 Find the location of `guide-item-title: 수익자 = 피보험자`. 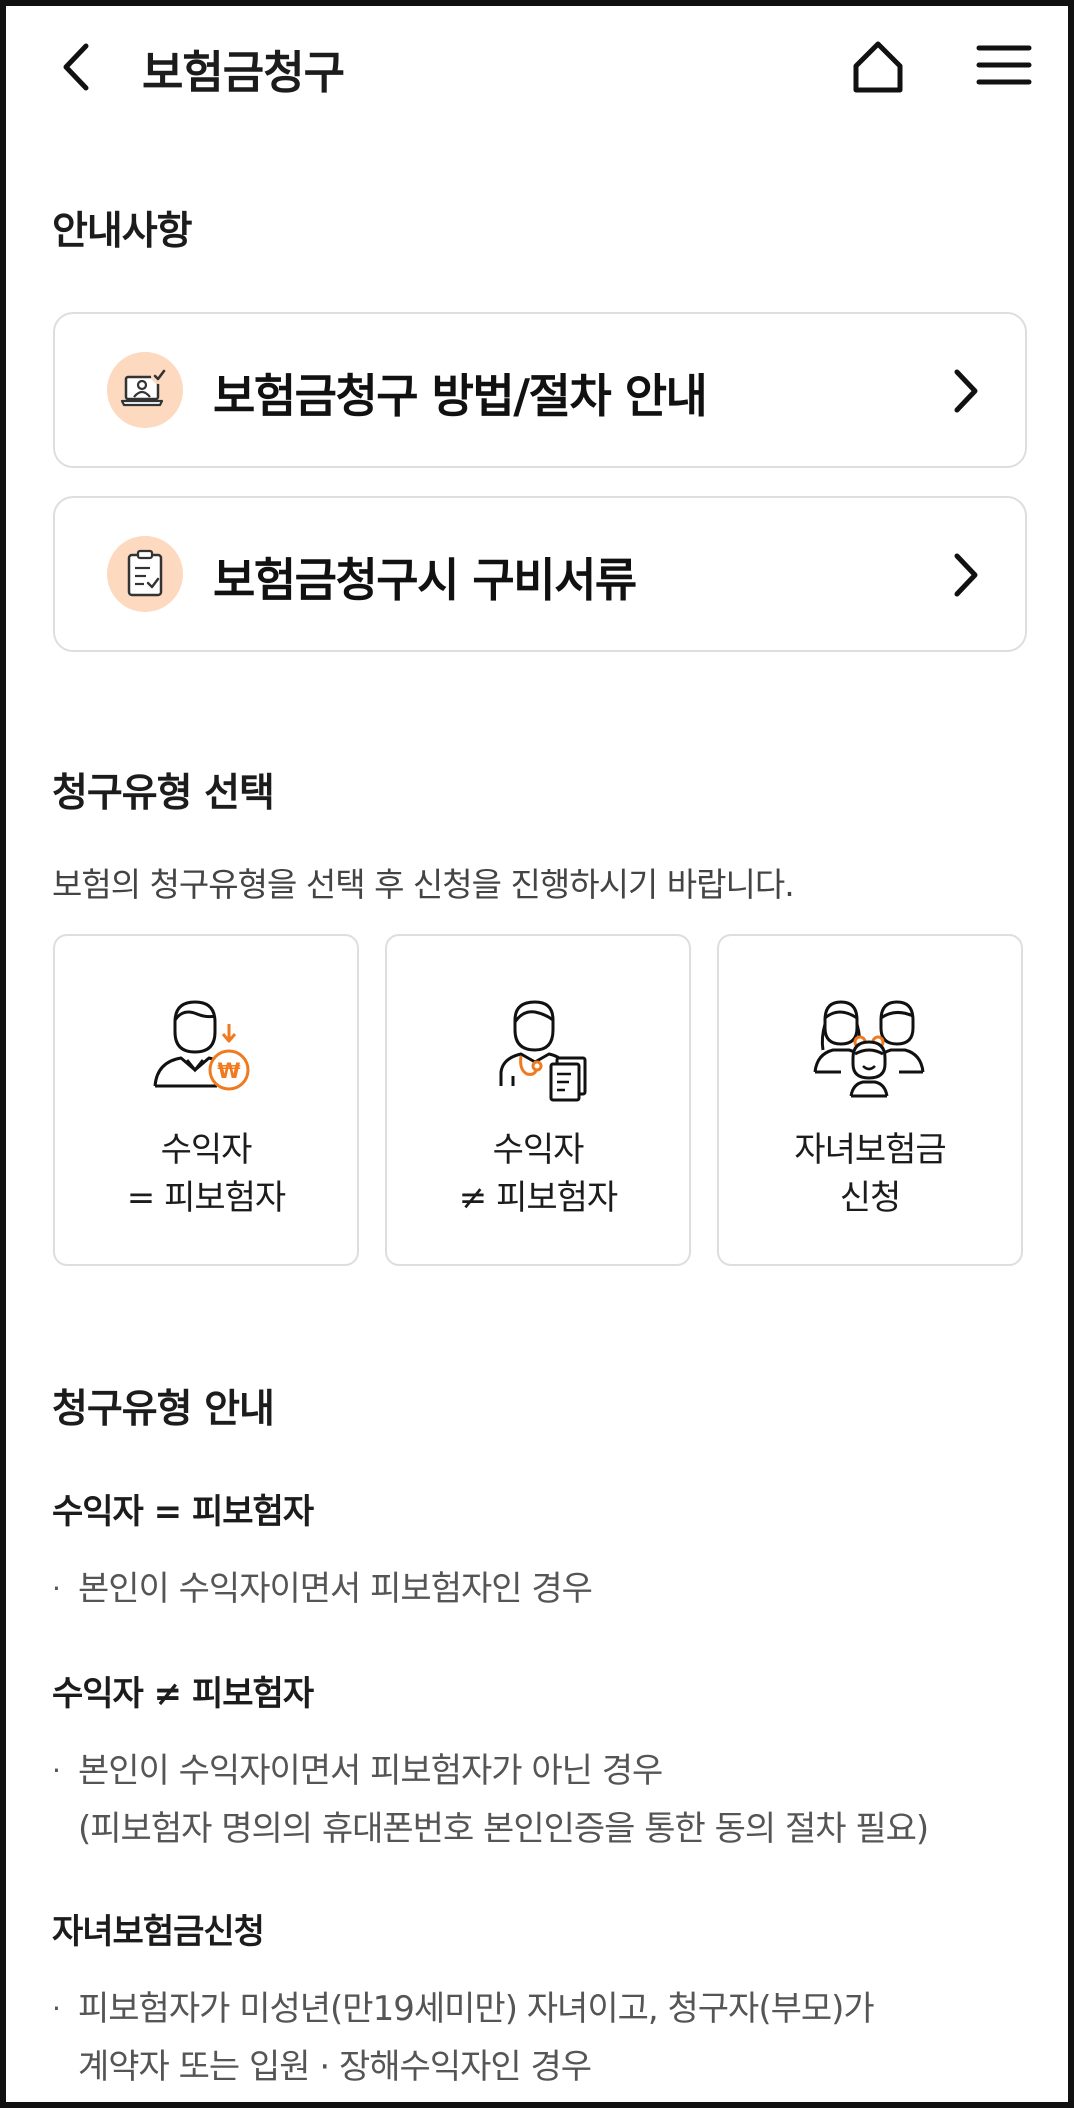

guide-item-title: 수익자 = 피보험자 is located at coordinates (183, 1512).